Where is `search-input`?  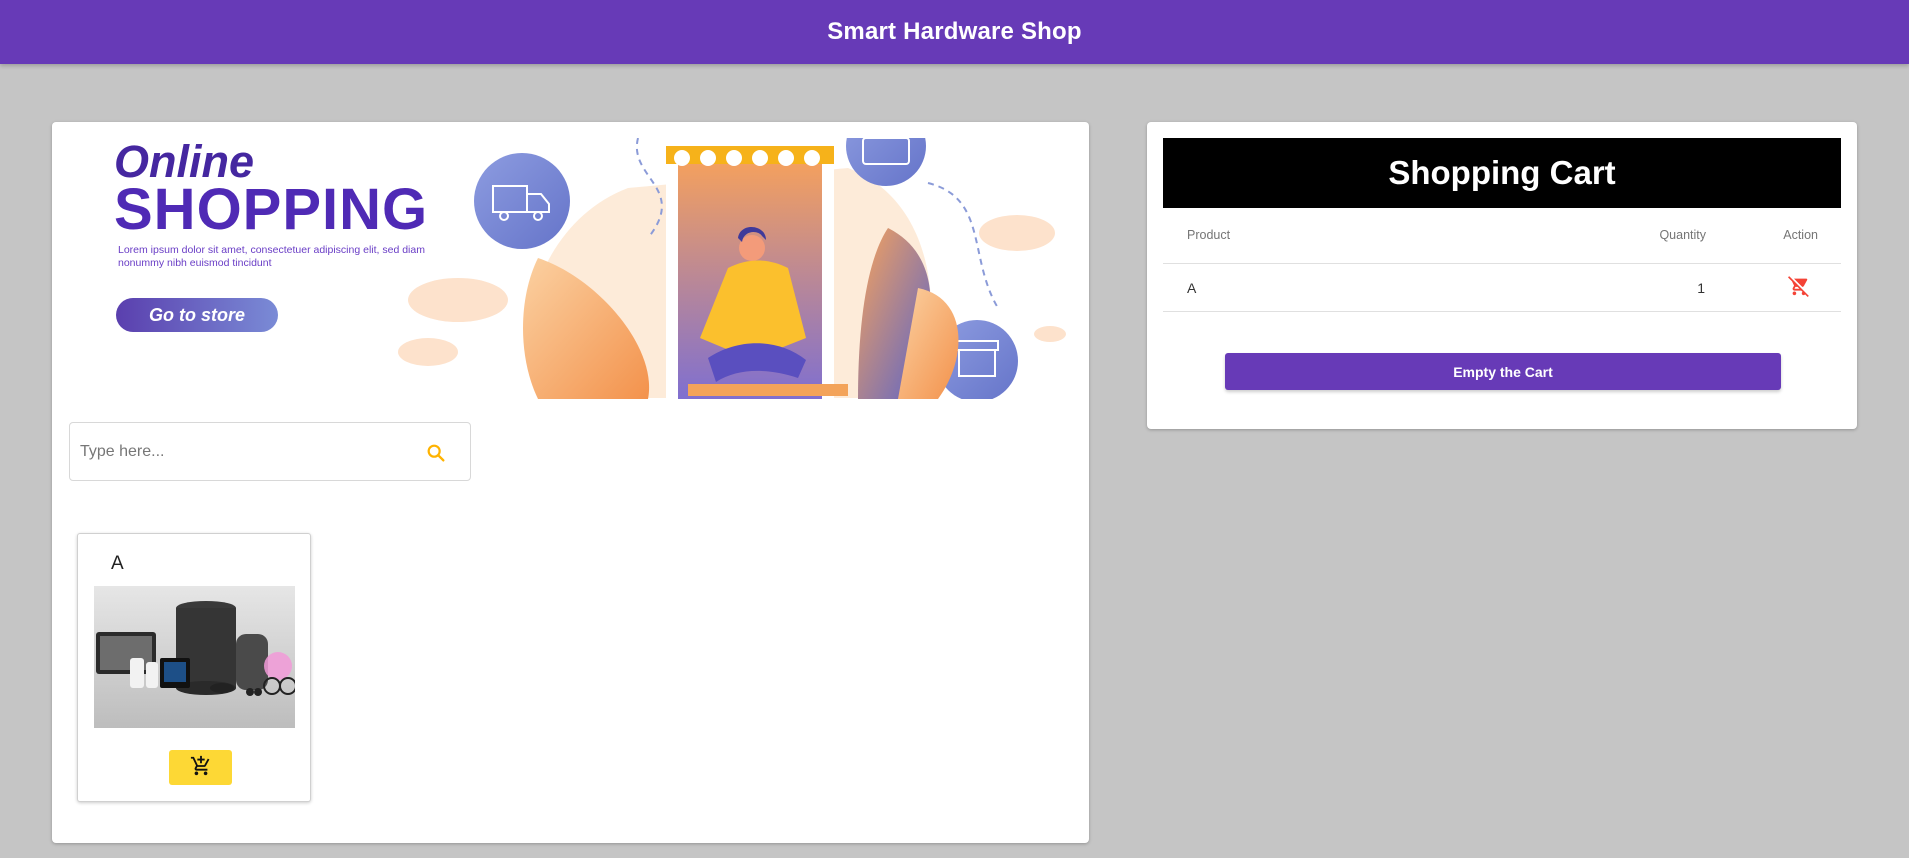 search-input is located at coordinates (240, 452).